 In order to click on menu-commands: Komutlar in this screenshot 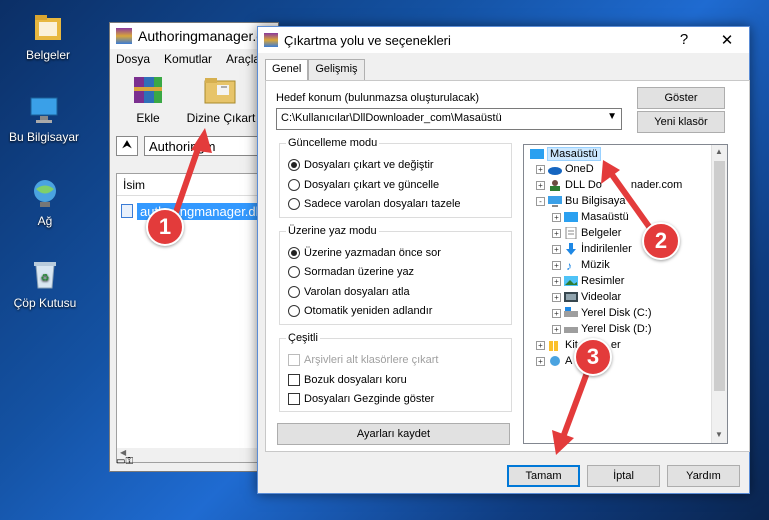, I will do `click(188, 59)`.